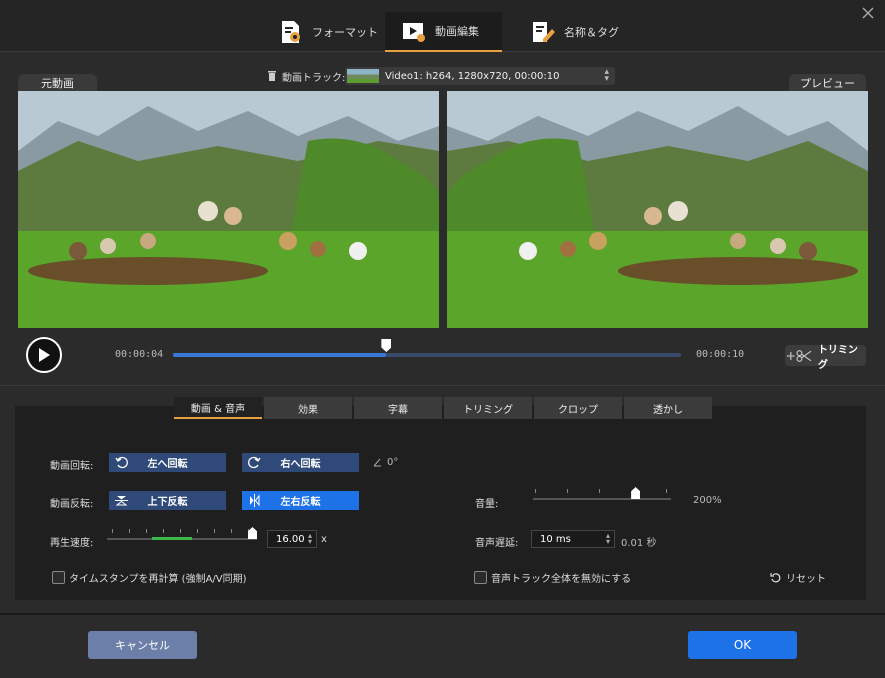 This screenshot has height=678, width=885. Describe the element at coordinates (345, 32) in the screenshot. I see `tab-format-label: フォーマット` at that location.